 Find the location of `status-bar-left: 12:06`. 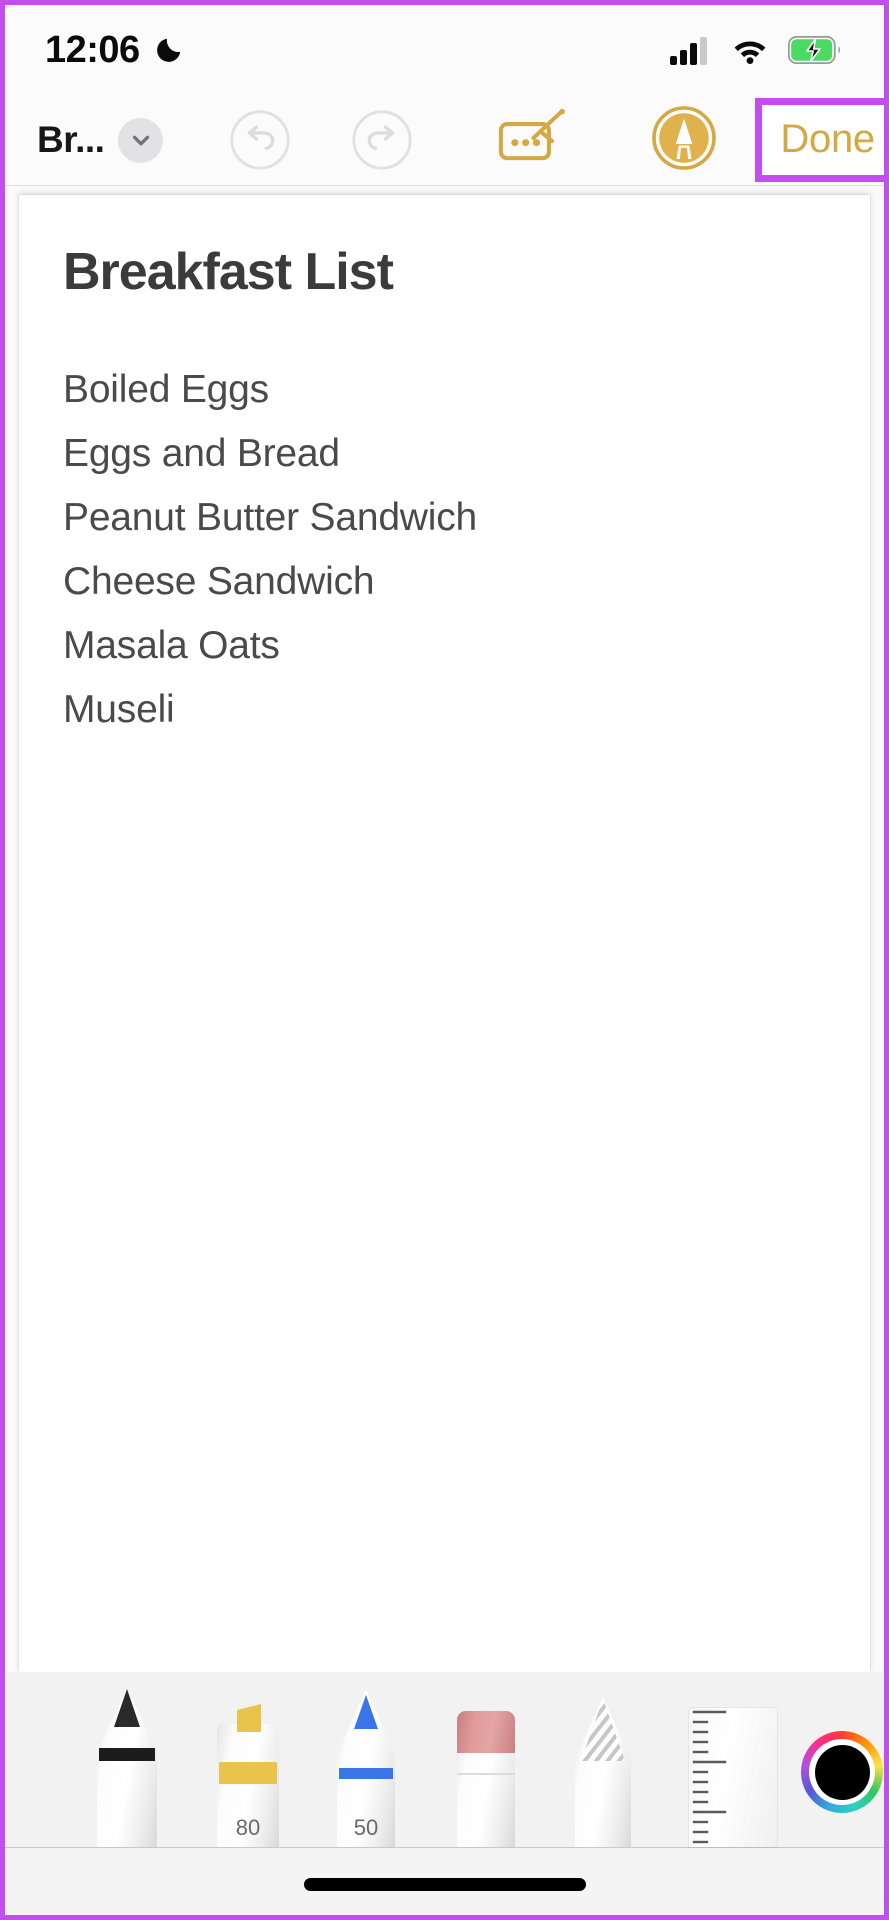

status-bar-left: 12:06 is located at coordinates (114, 50).